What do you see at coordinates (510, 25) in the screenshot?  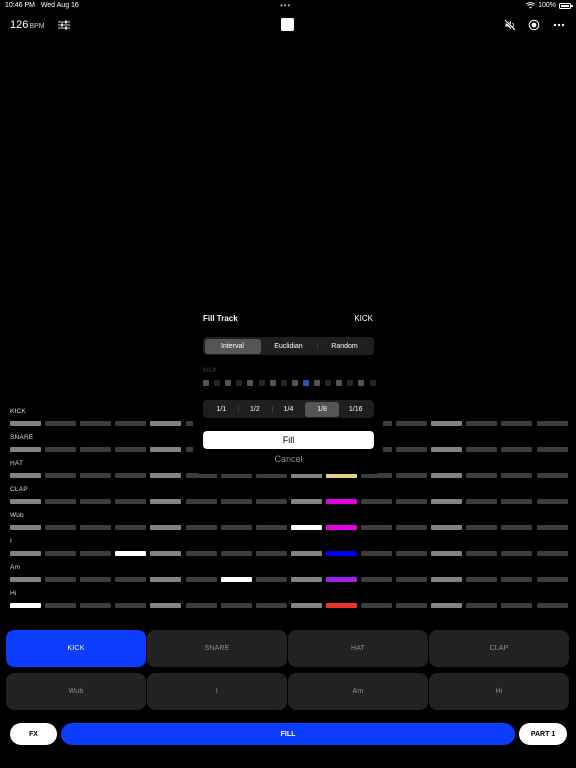 I see `speaker-muted-icon` at bounding box center [510, 25].